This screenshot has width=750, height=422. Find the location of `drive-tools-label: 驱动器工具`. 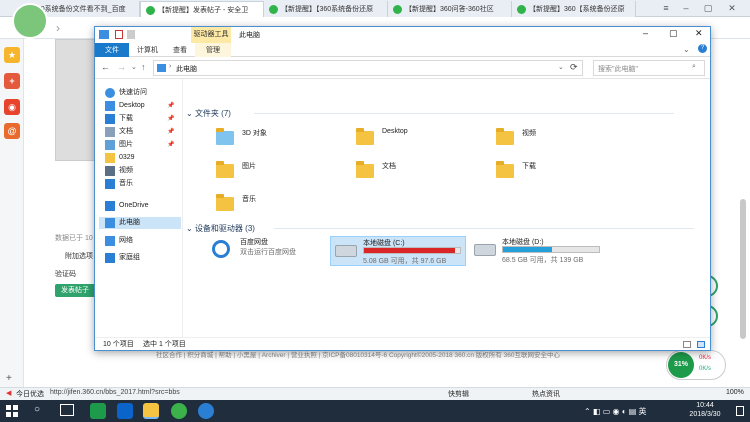

drive-tools-label: 驱动器工具 is located at coordinates (211, 35).